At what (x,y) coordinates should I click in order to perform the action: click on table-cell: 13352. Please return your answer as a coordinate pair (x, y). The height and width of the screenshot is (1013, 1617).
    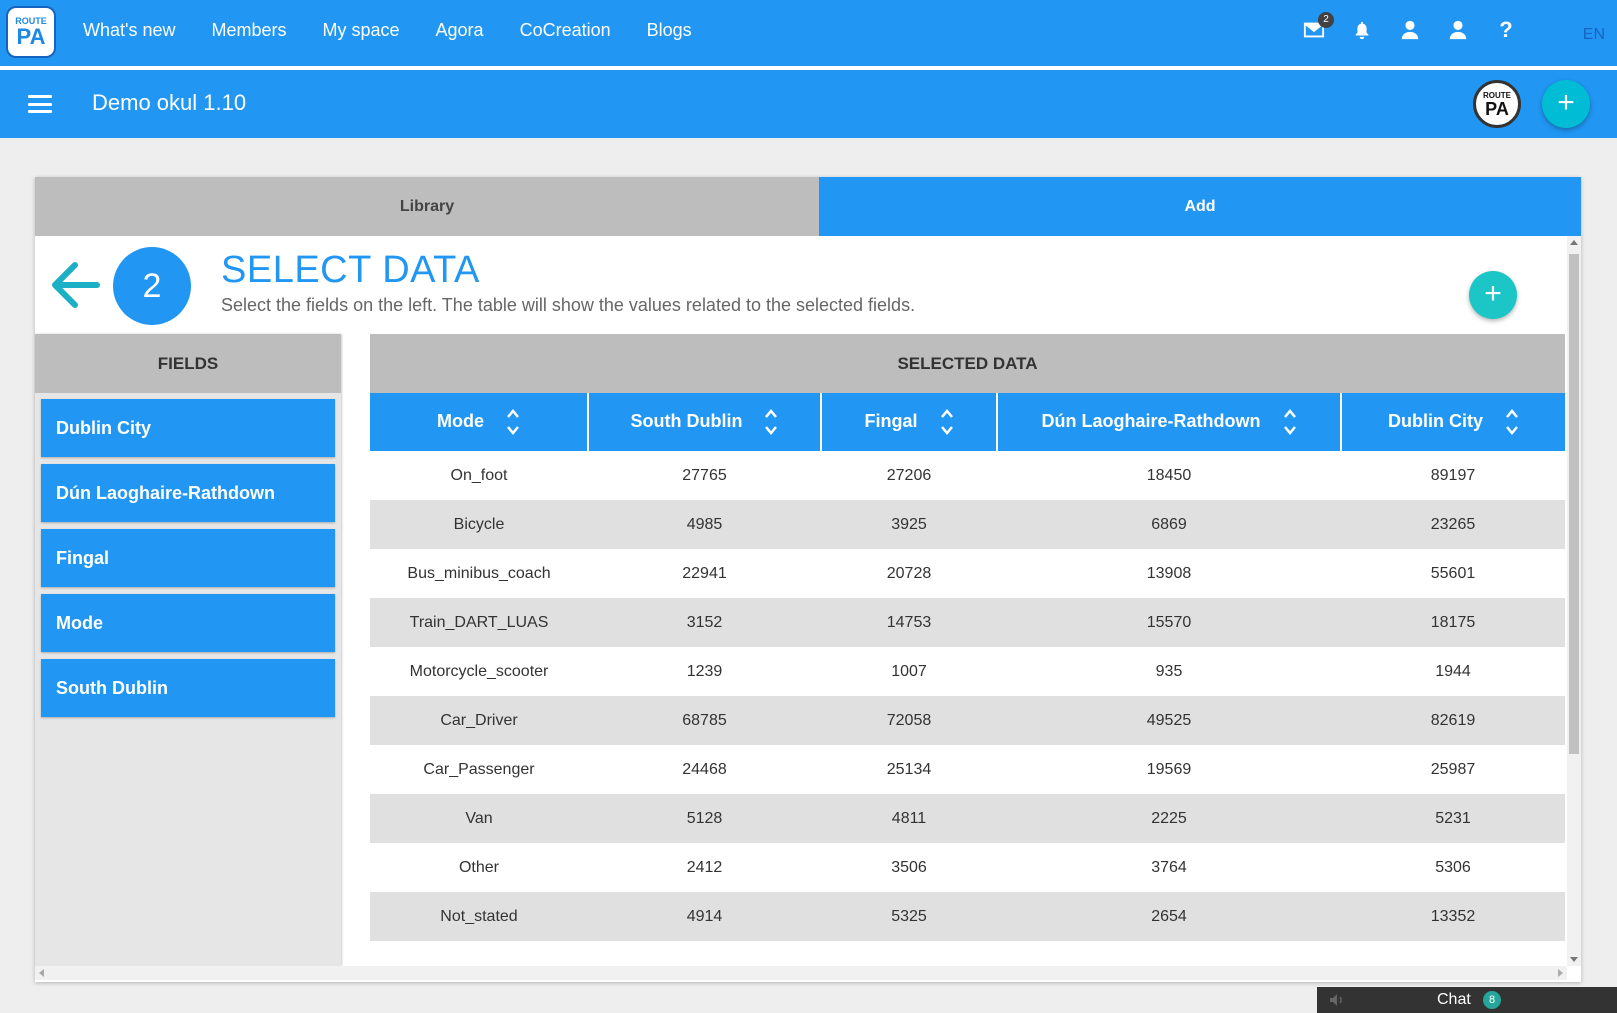
    Looking at the image, I should click on (1453, 916).